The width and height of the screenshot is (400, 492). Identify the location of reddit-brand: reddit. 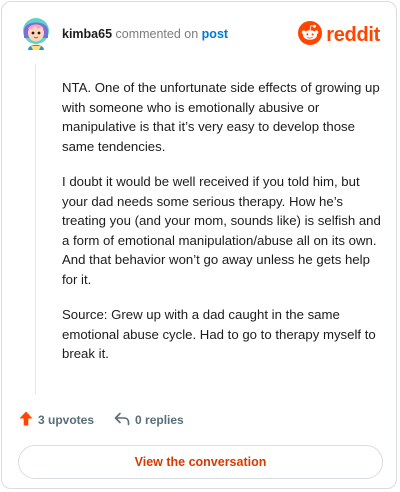
(339, 35).